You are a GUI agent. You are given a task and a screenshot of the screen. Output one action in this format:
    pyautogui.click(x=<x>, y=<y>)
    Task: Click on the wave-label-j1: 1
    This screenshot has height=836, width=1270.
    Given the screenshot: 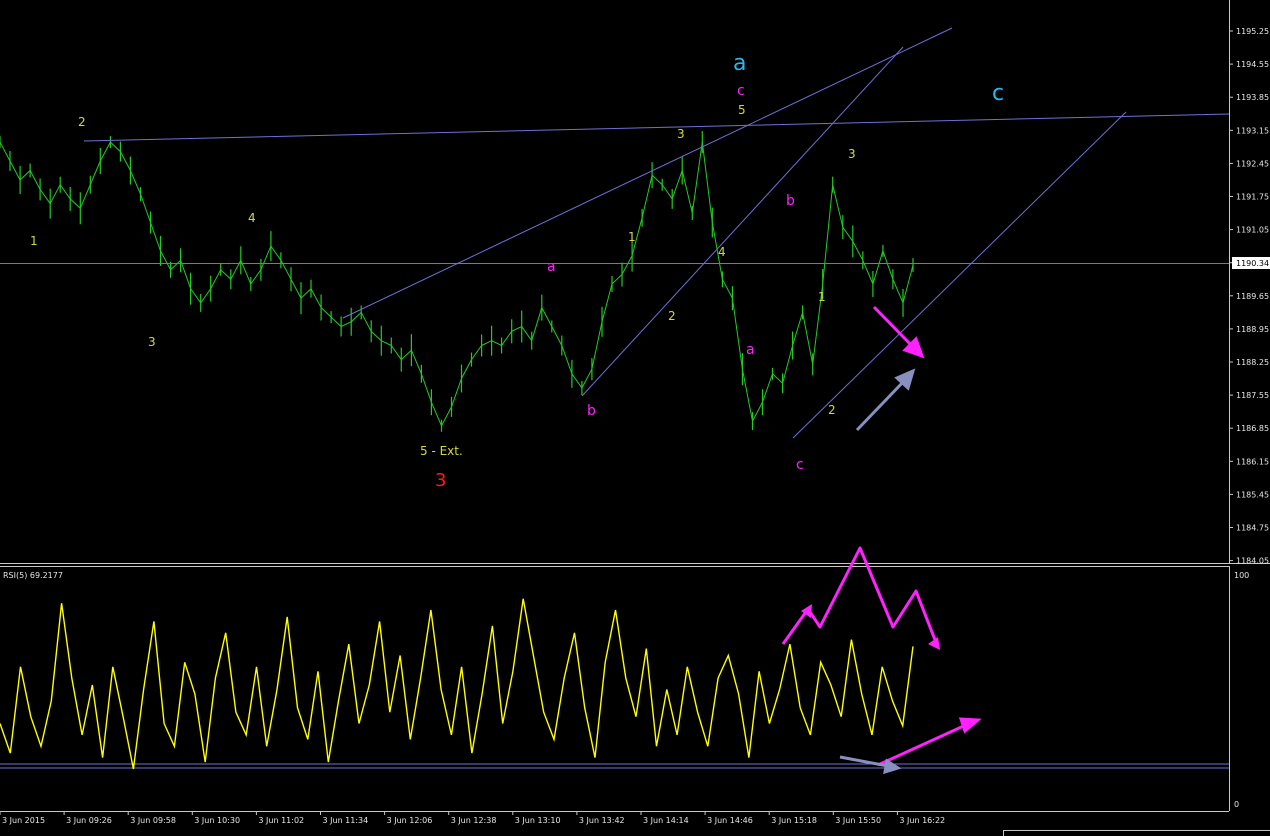 What is the action you would take?
    pyautogui.click(x=822, y=297)
    